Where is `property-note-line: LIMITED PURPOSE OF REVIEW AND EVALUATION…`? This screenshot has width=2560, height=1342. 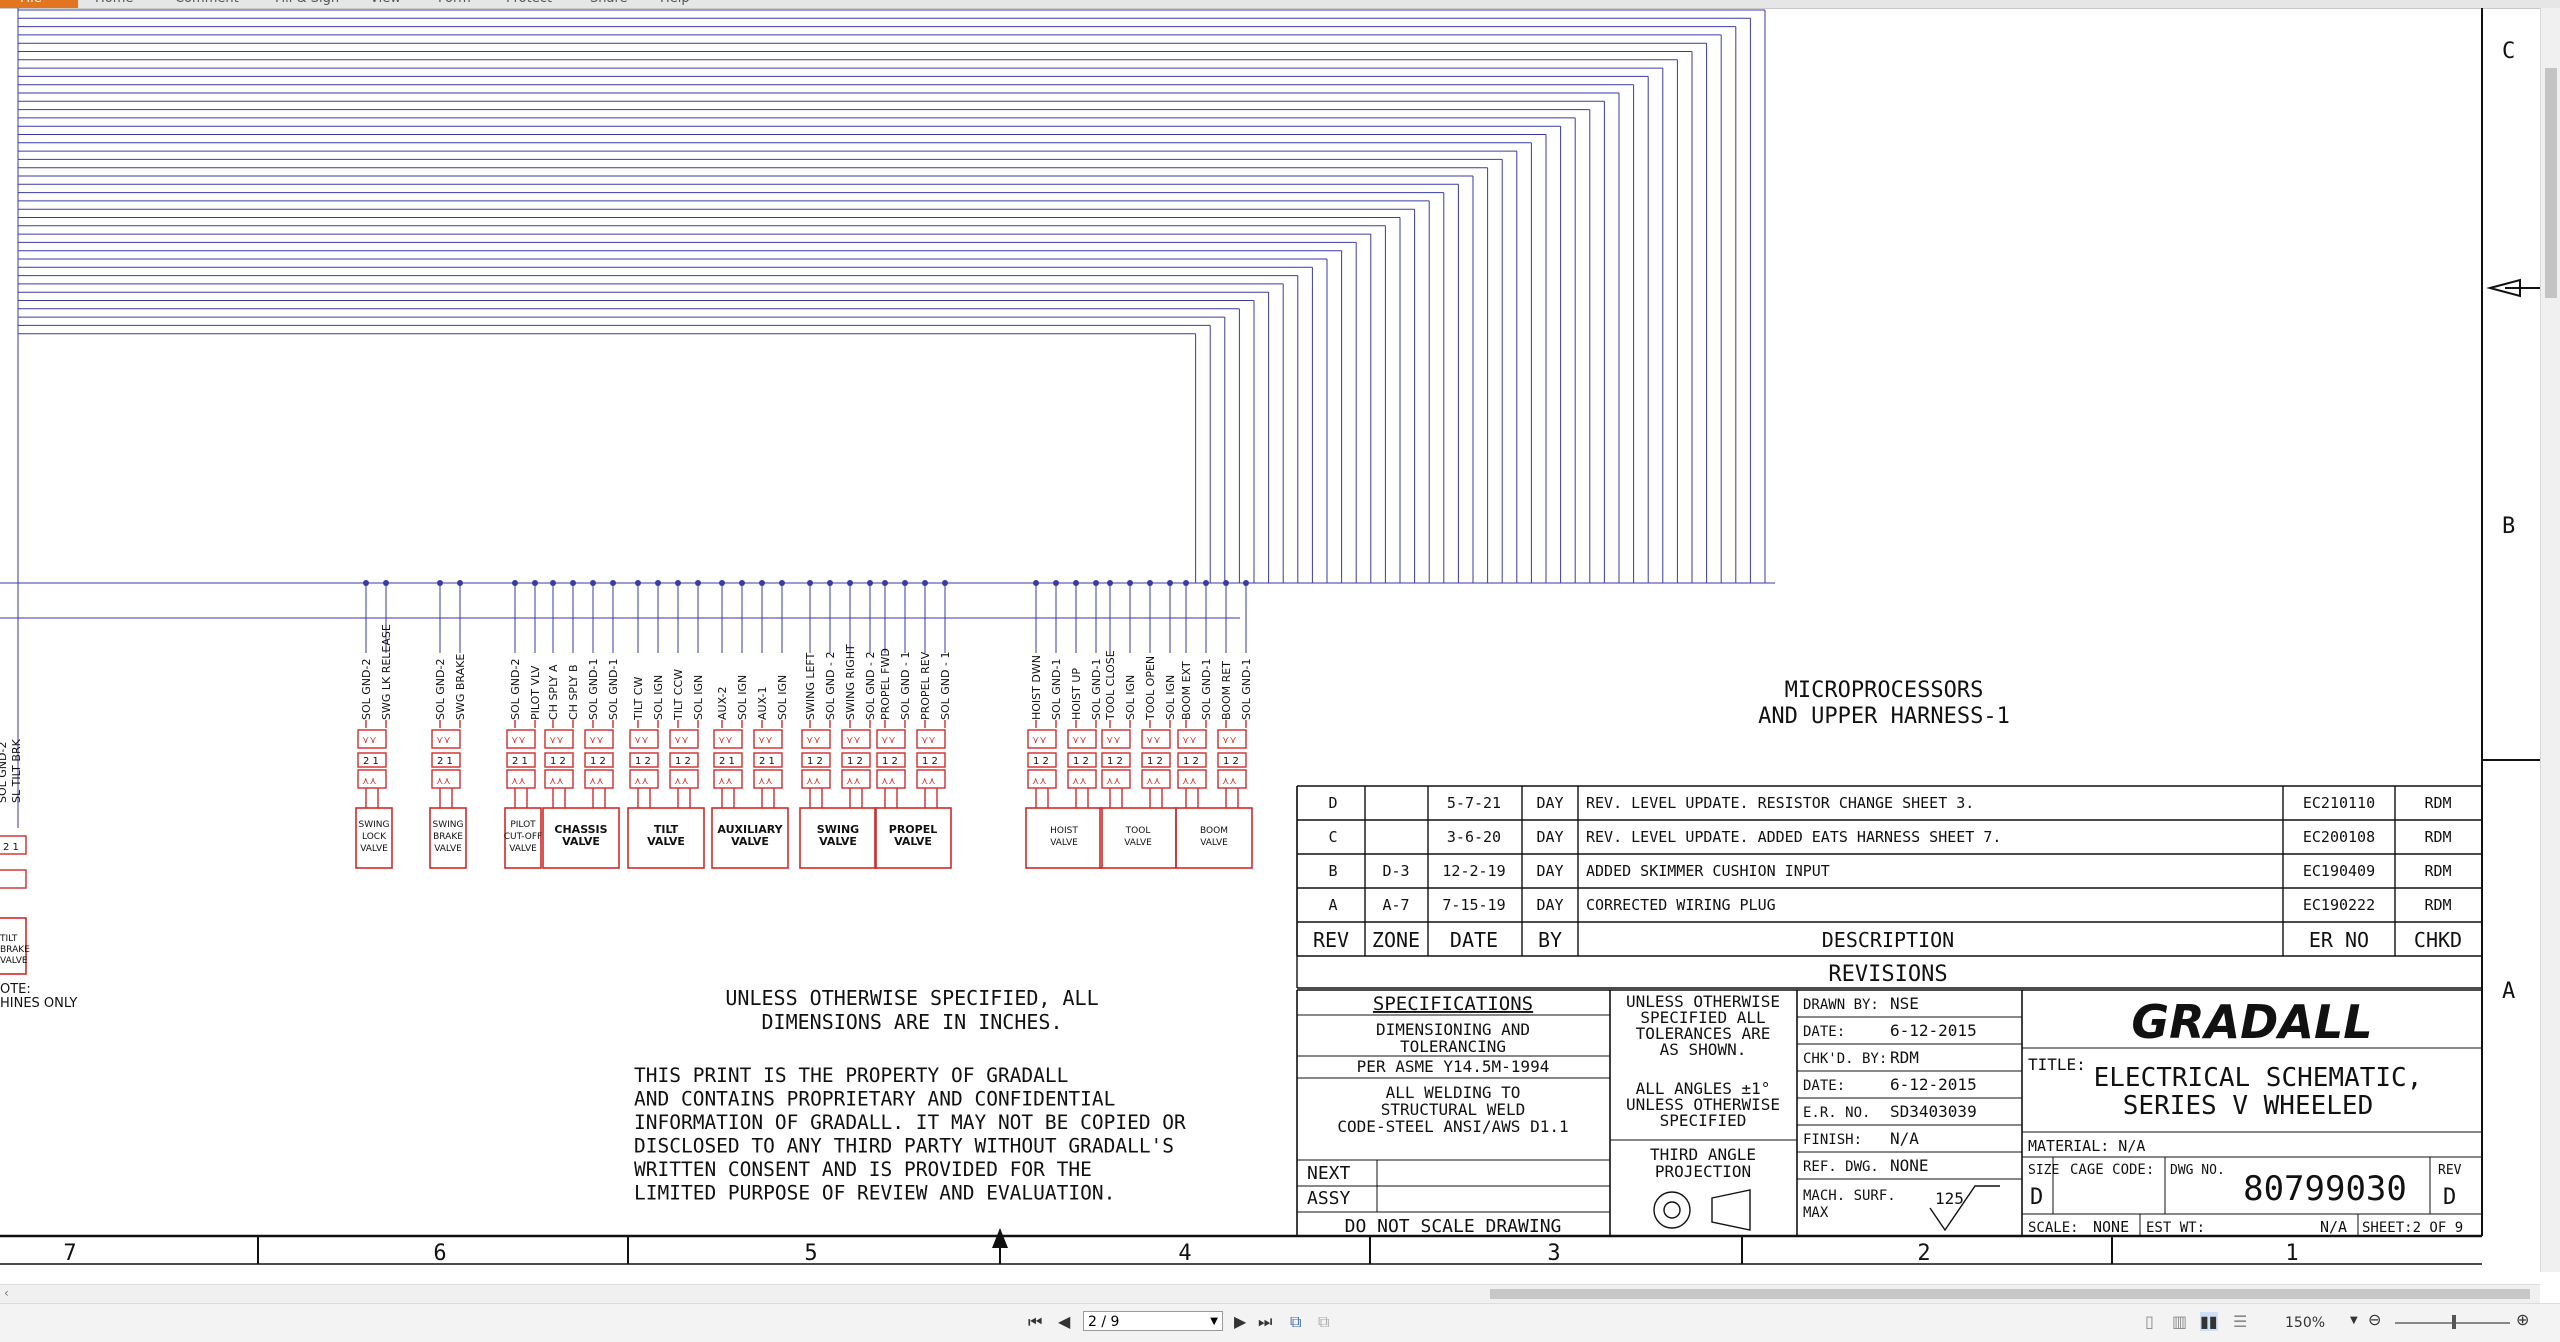
property-note-line: LIMITED PURPOSE OF REVIEW AND EVALUATION… is located at coordinates (874, 1193).